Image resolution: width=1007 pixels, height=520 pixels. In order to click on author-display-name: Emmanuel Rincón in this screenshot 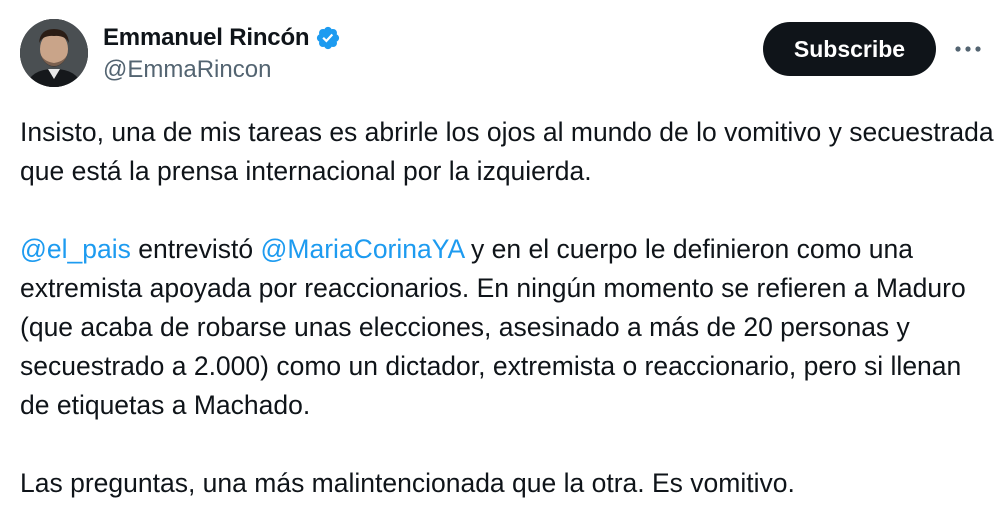, I will do `click(206, 38)`.